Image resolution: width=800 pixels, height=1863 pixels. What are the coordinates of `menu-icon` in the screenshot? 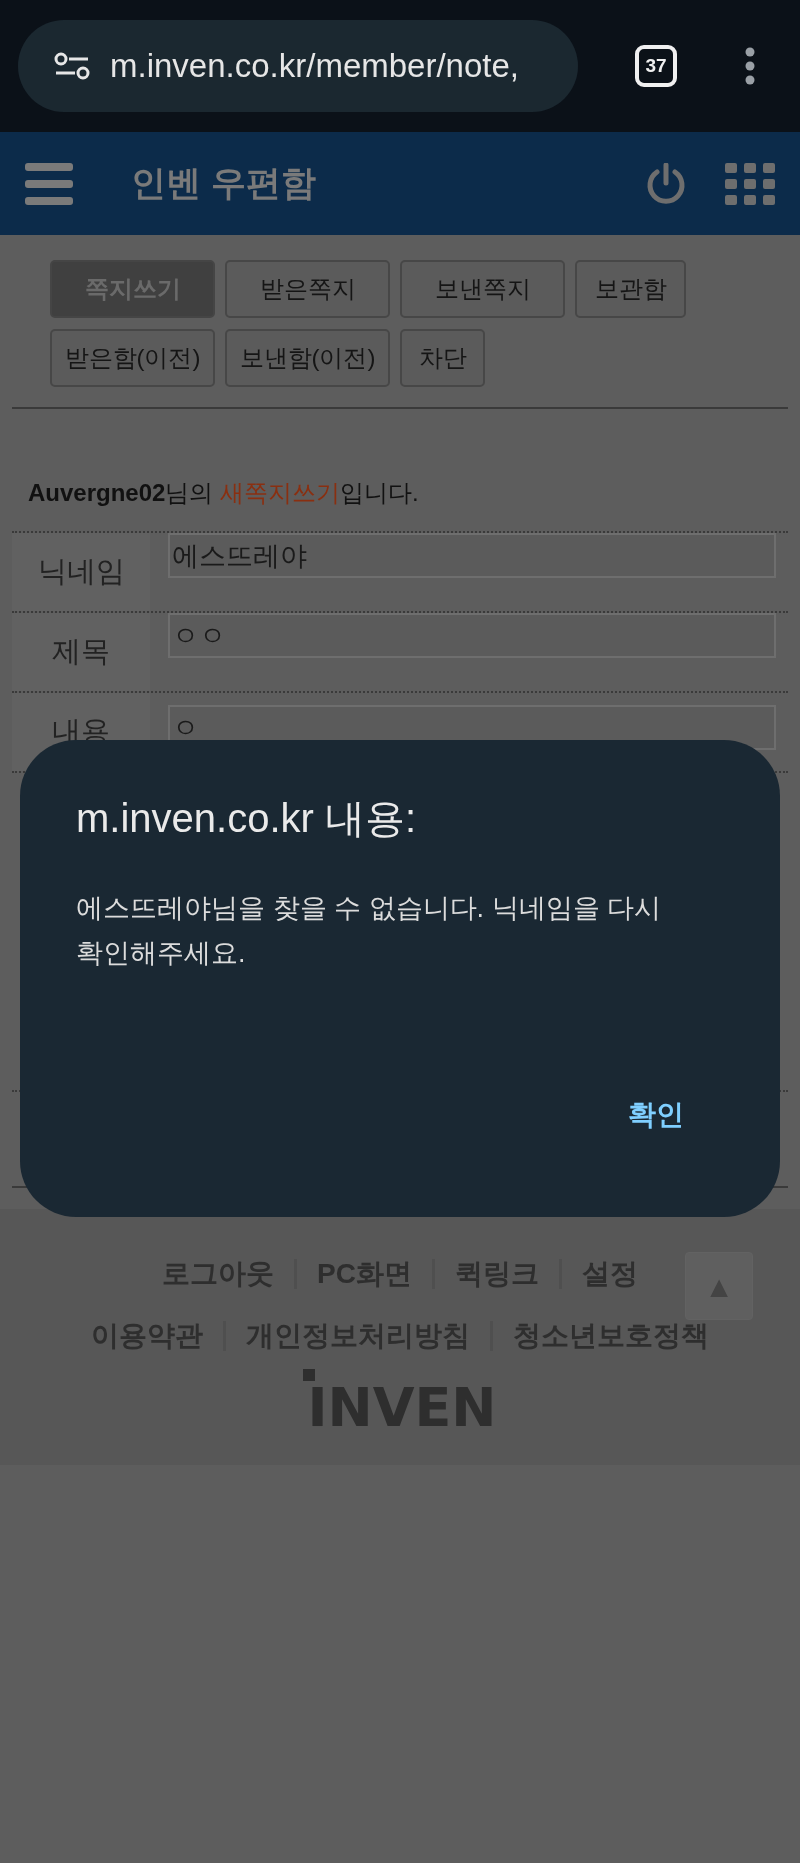 It's located at (49, 183).